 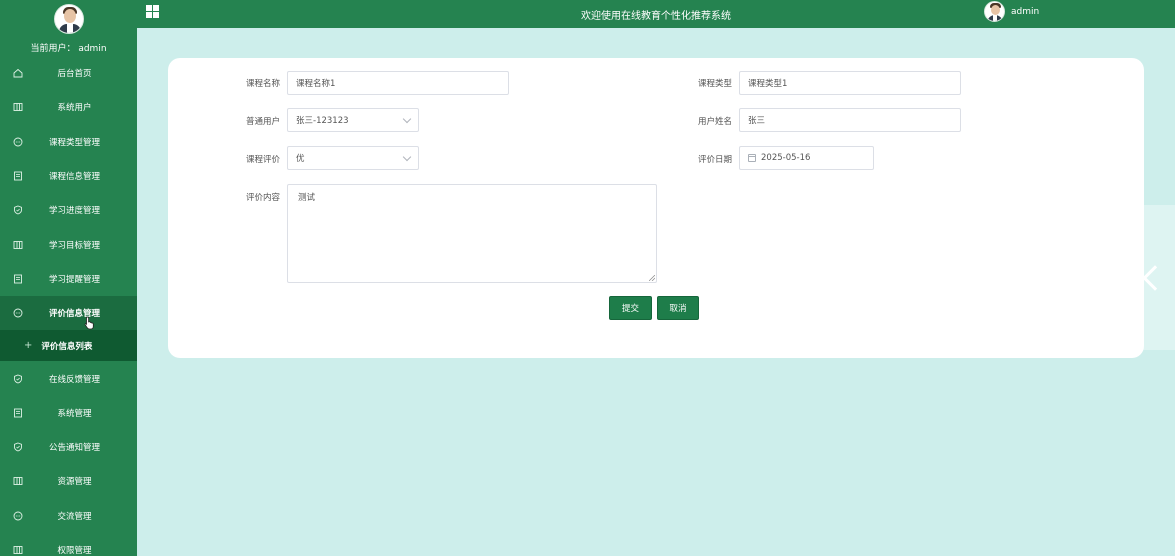 I want to click on cancel-button: 取消, so click(x=678, y=308).